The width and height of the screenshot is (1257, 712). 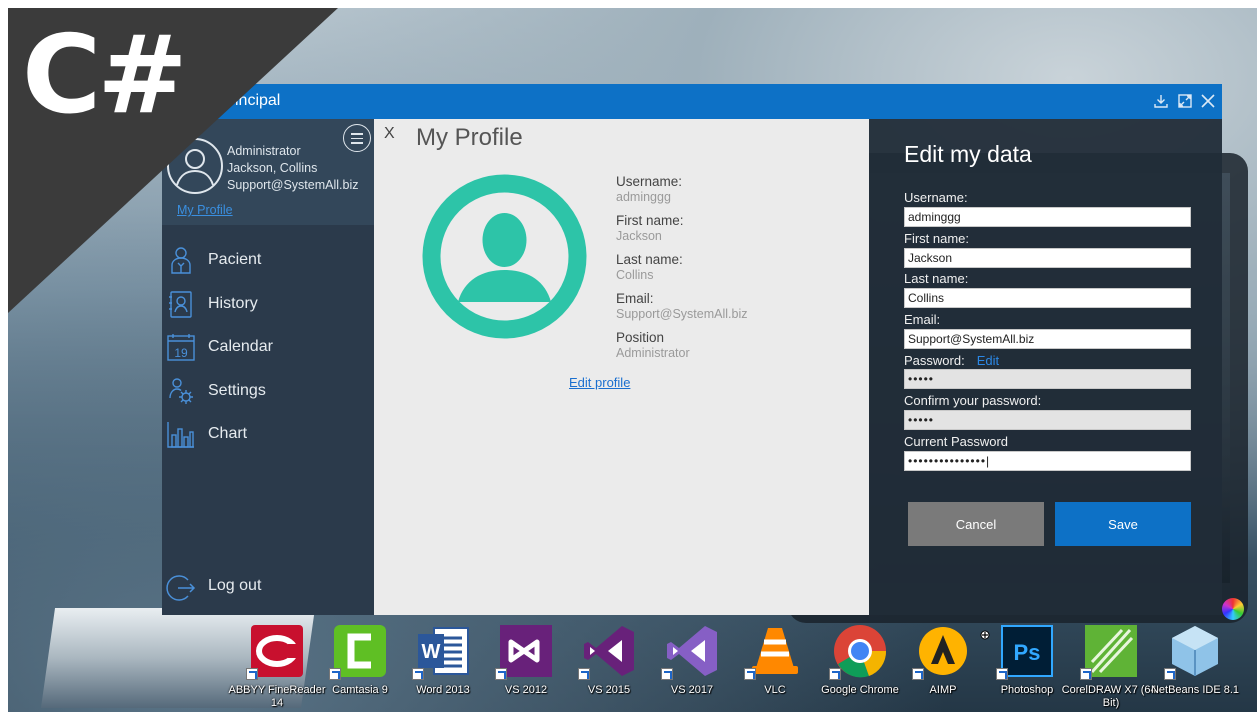 What do you see at coordinates (973, 400) in the screenshot?
I see `confirm-password-label: Confirm your password:` at bounding box center [973, 400].